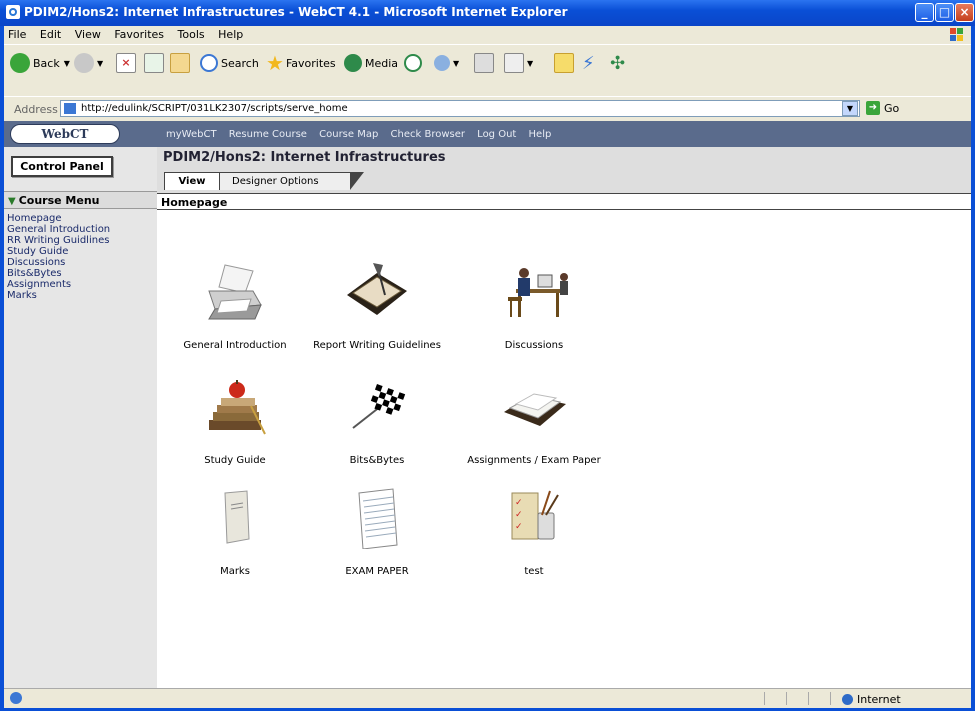  What do you see at coordinates (140, 33) in the screenshot?
I see `menu-favorites: Favorites` at bounding box center [140, 33].